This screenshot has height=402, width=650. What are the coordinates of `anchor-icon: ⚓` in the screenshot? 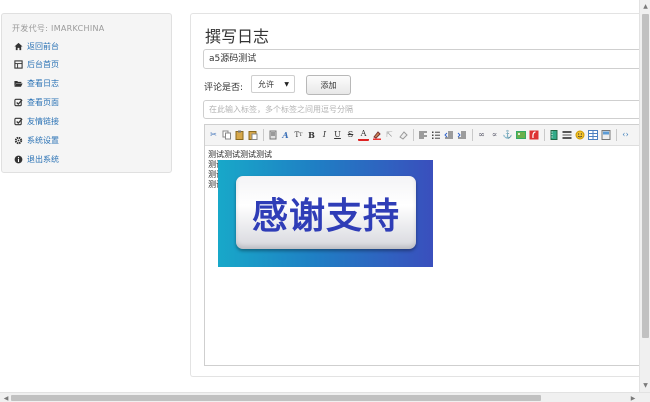 It's located at (507, 135).